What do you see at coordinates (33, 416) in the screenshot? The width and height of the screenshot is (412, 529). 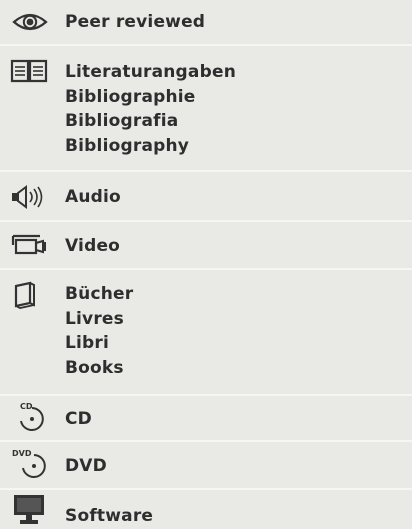 I see `cd-icon: CD` at bounding box center [33, 416].